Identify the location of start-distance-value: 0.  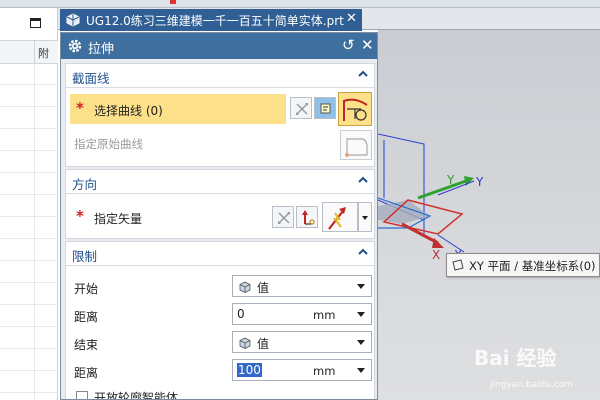
(241, 314).